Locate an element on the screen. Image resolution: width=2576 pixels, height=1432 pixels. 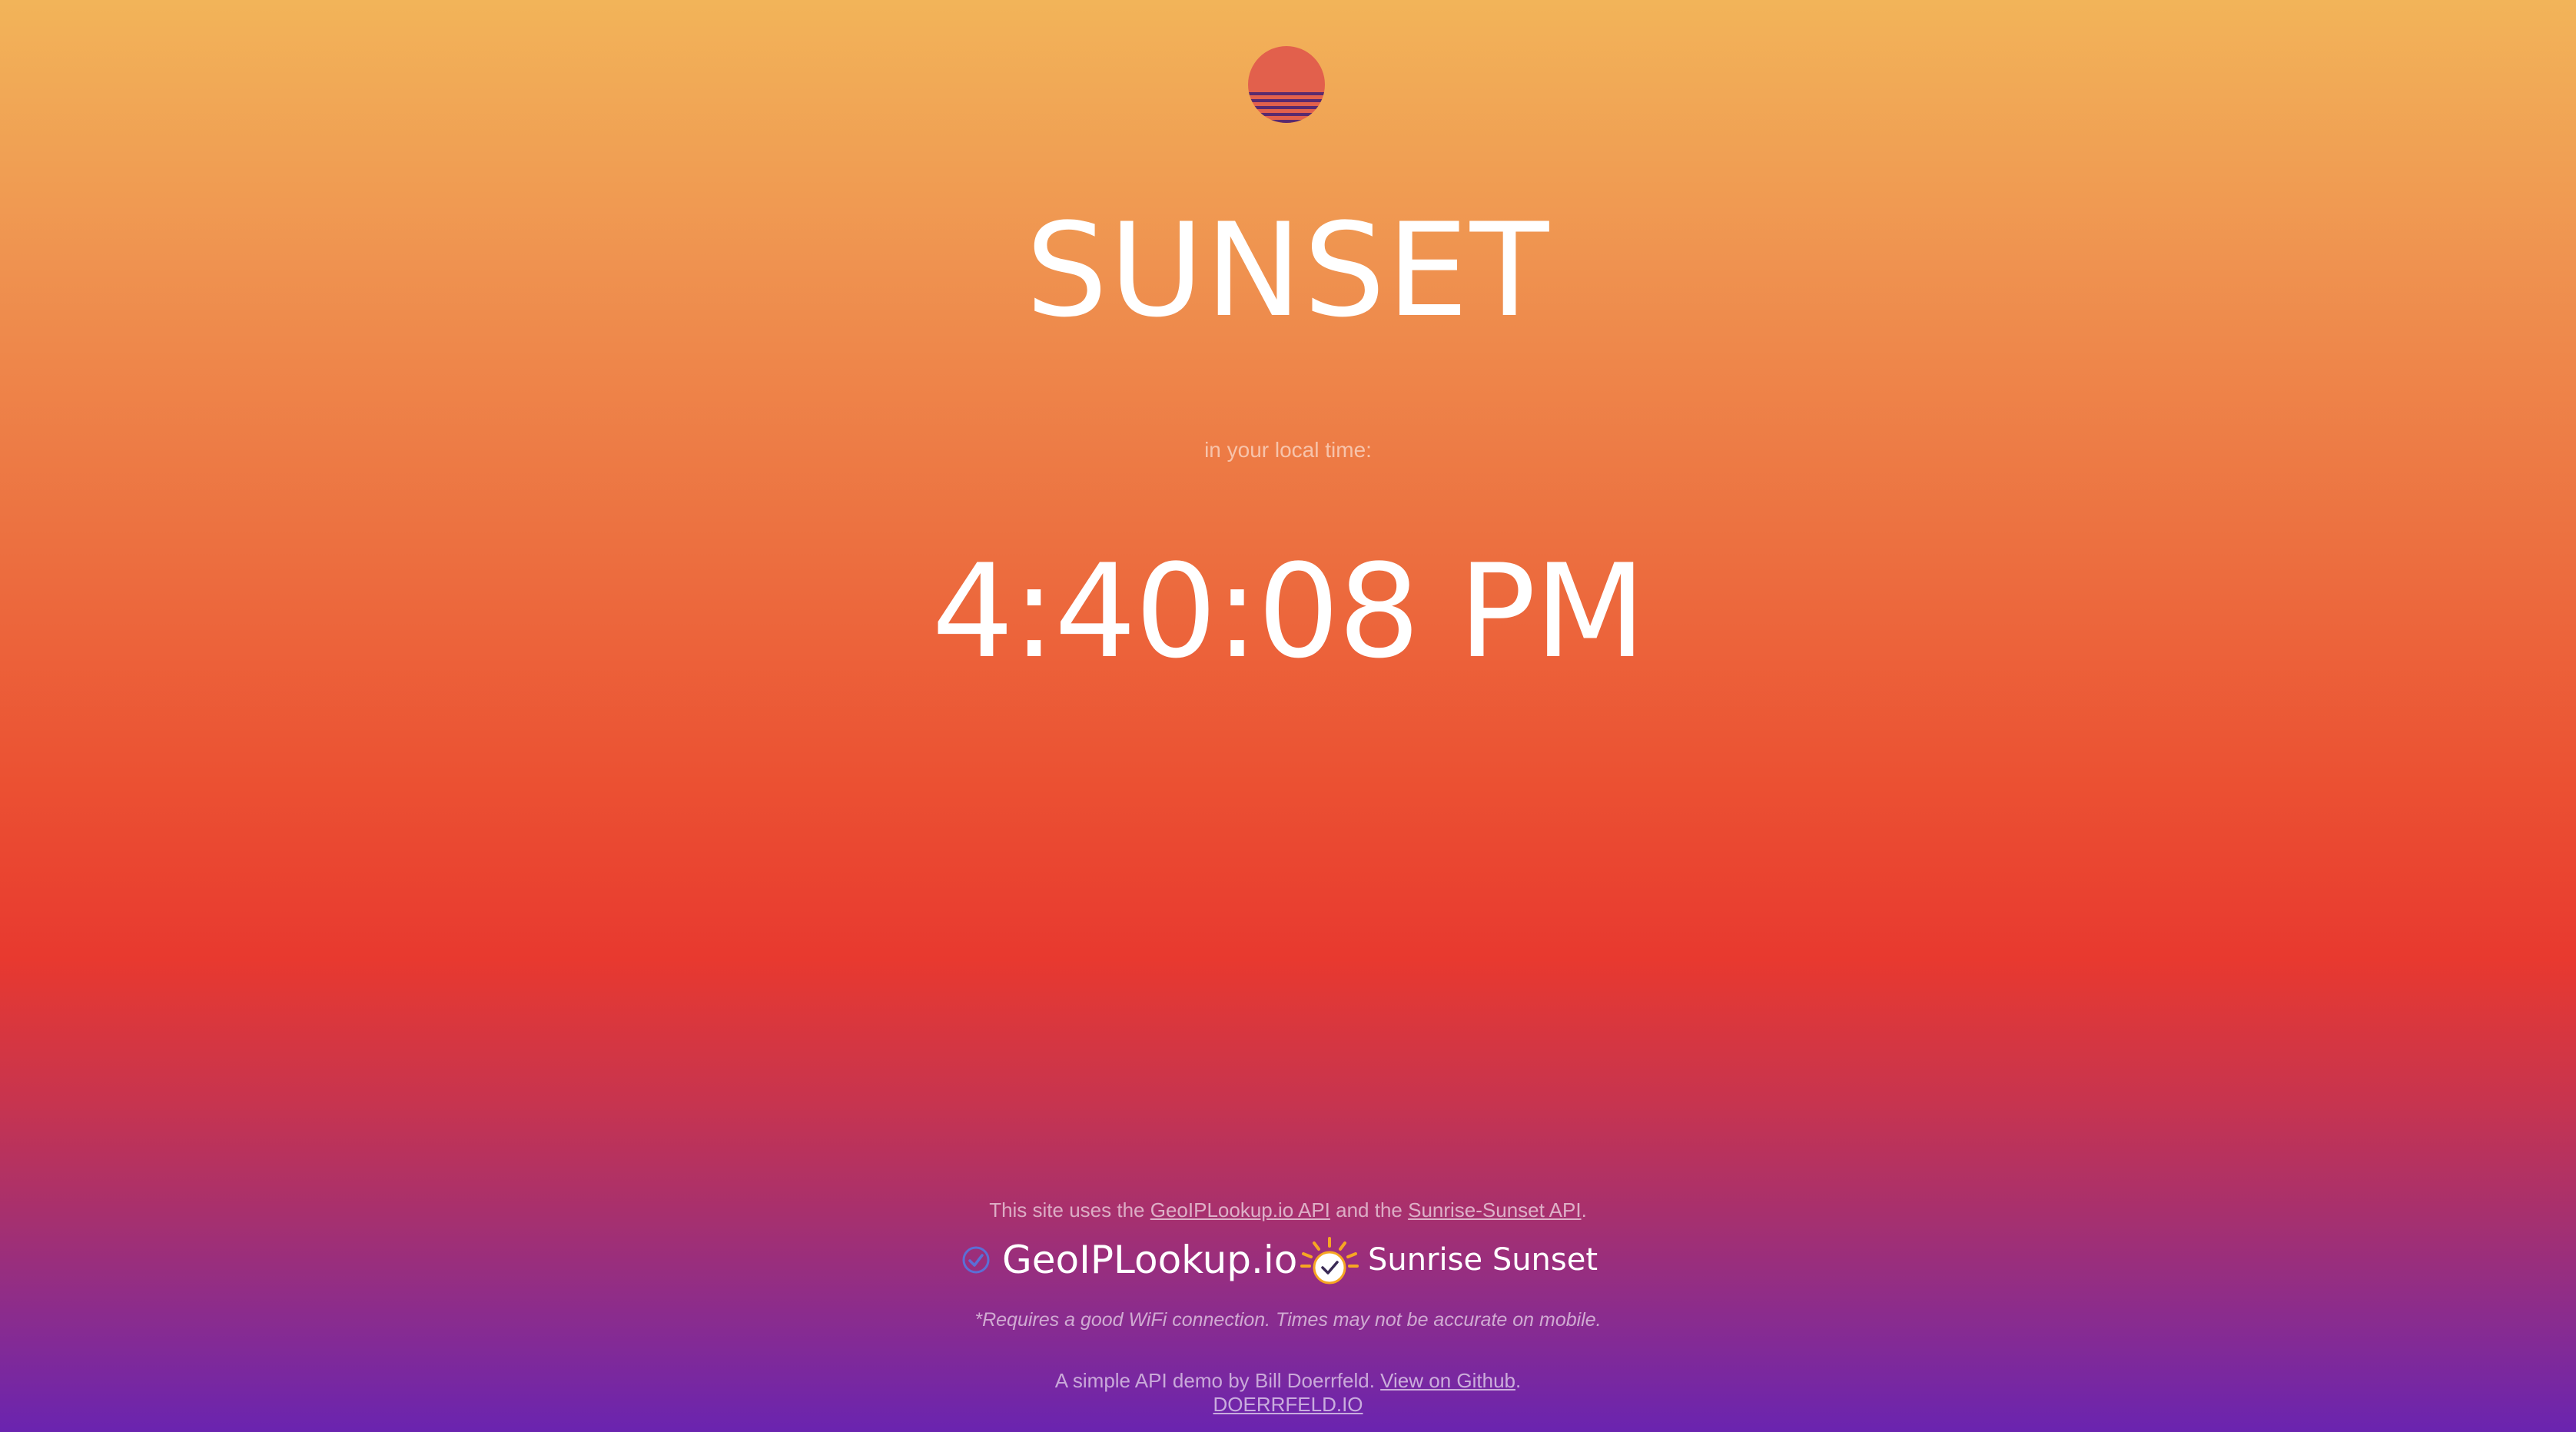
geoiplookup-check-icon is located at coordinates (976, 1260).